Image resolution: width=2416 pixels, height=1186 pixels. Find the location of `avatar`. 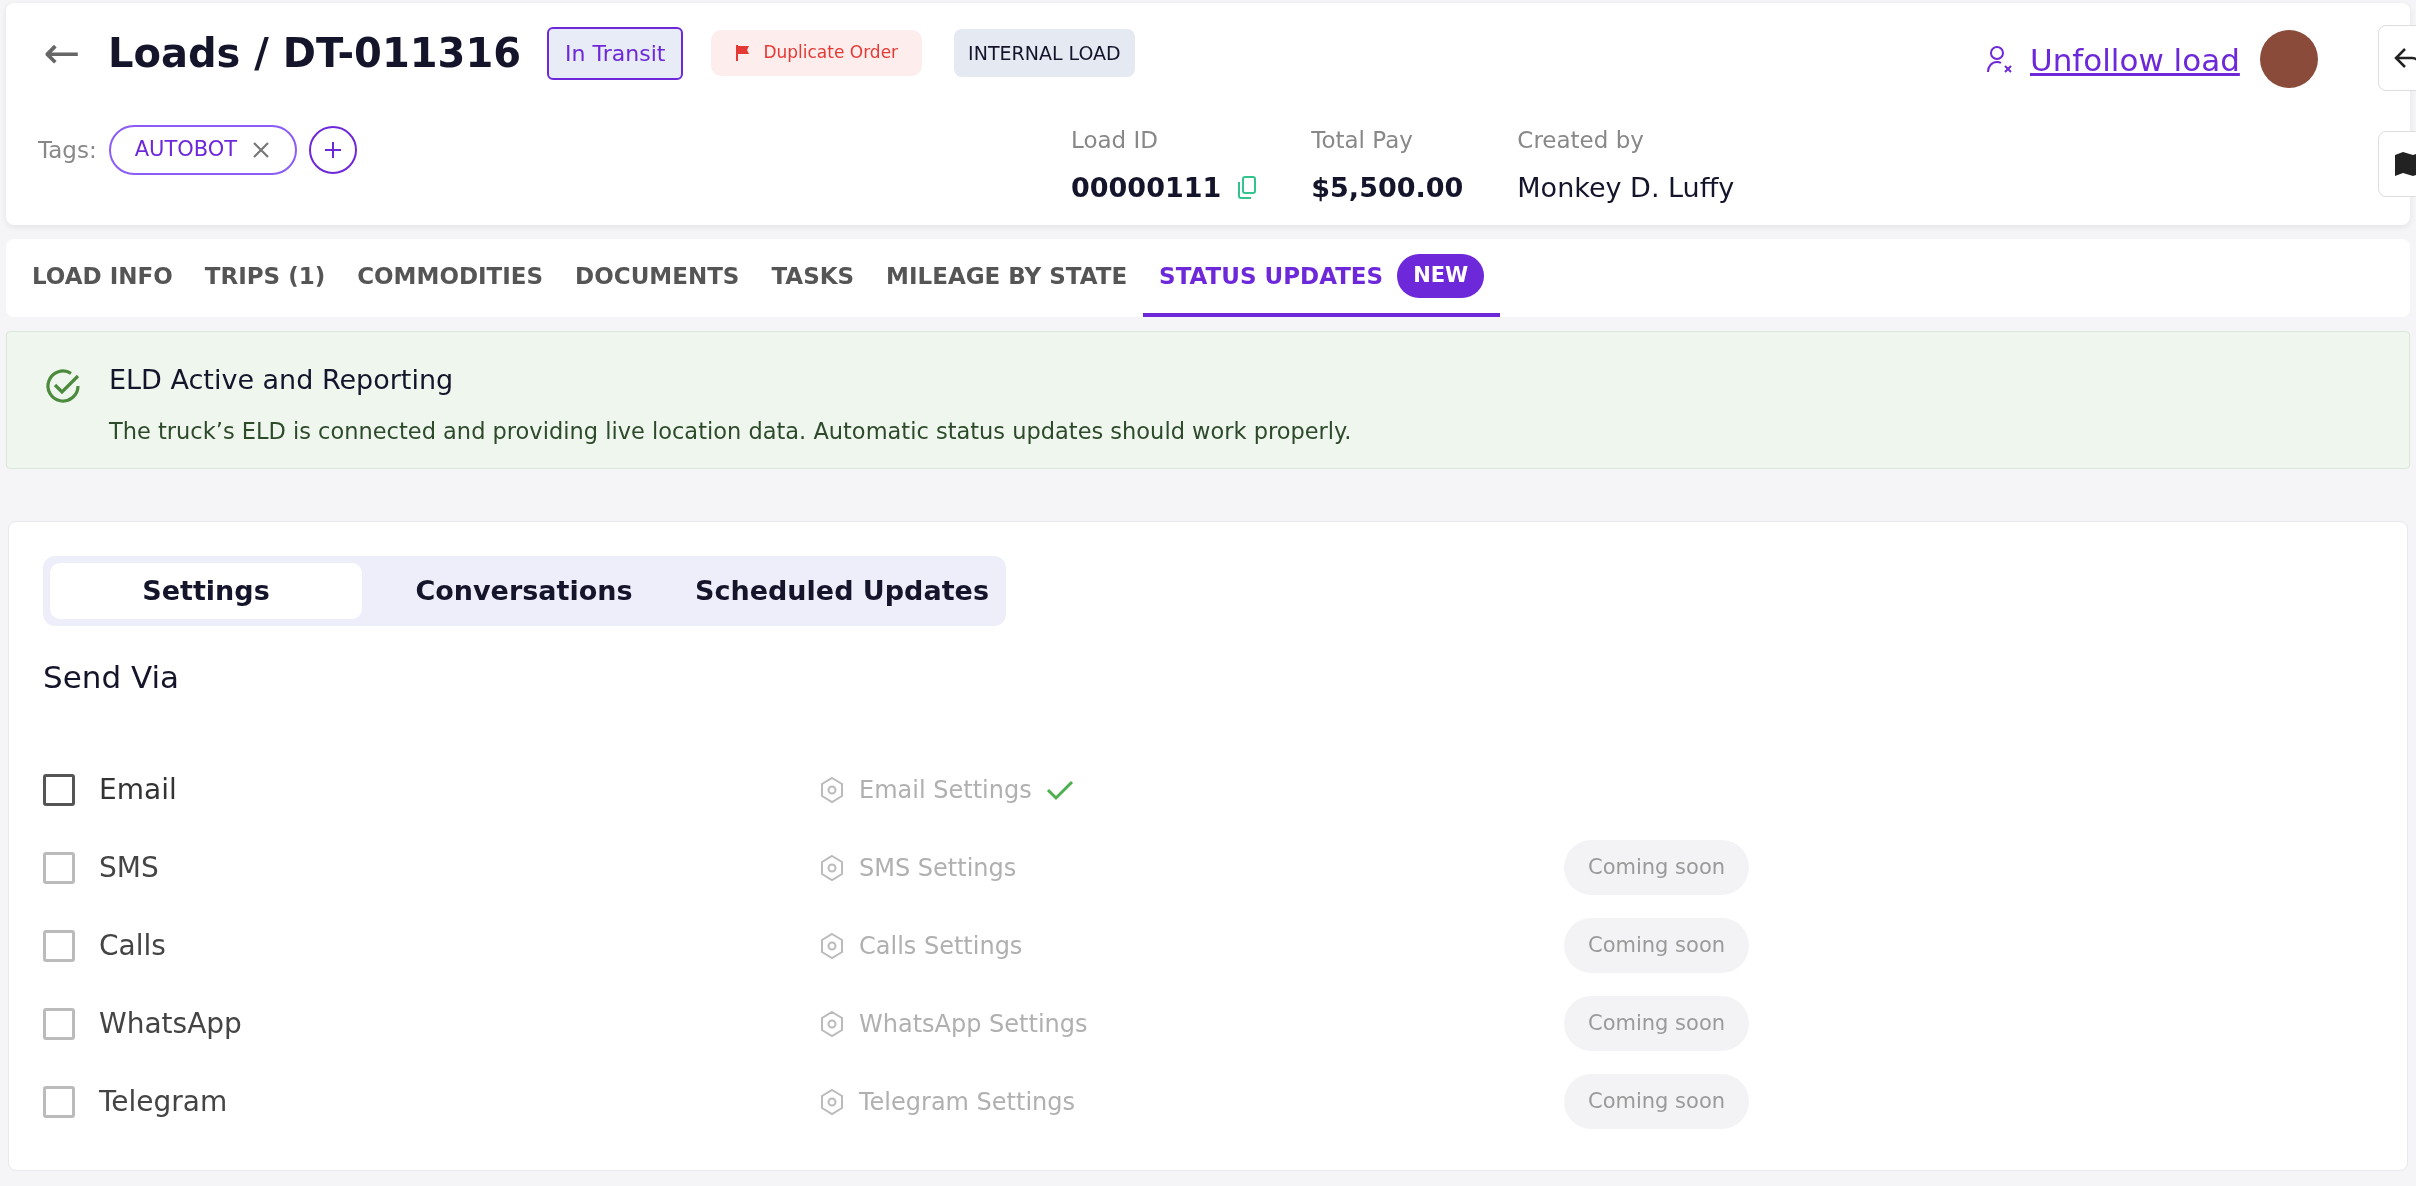

avatar is located at coordinates (2289, 59).